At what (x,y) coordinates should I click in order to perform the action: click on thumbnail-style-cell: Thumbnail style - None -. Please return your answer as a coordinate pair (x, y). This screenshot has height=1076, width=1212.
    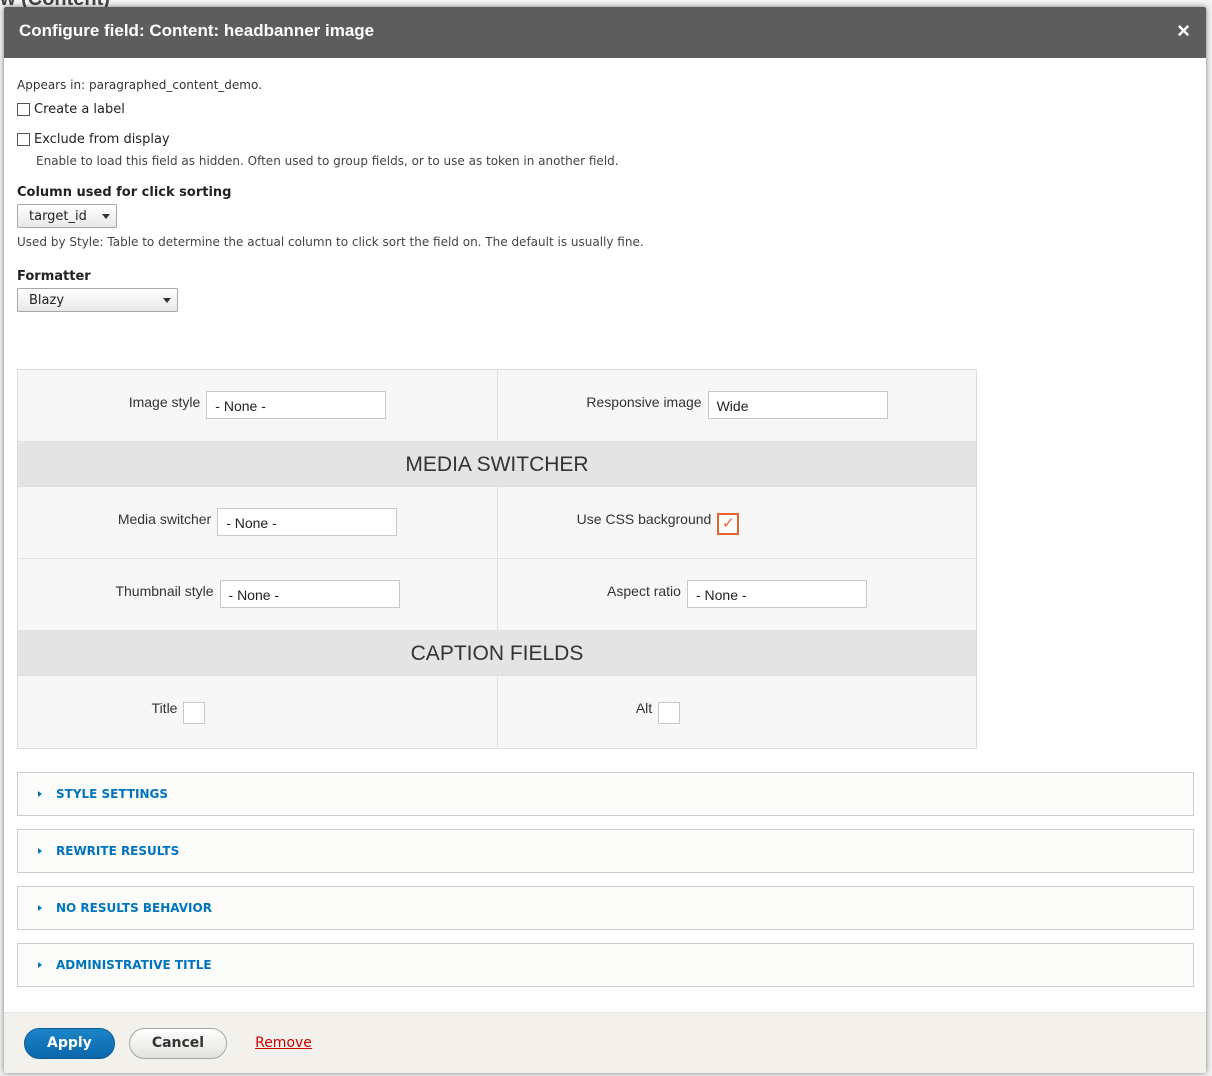
    Looking at the image, I should click on (257, 594).